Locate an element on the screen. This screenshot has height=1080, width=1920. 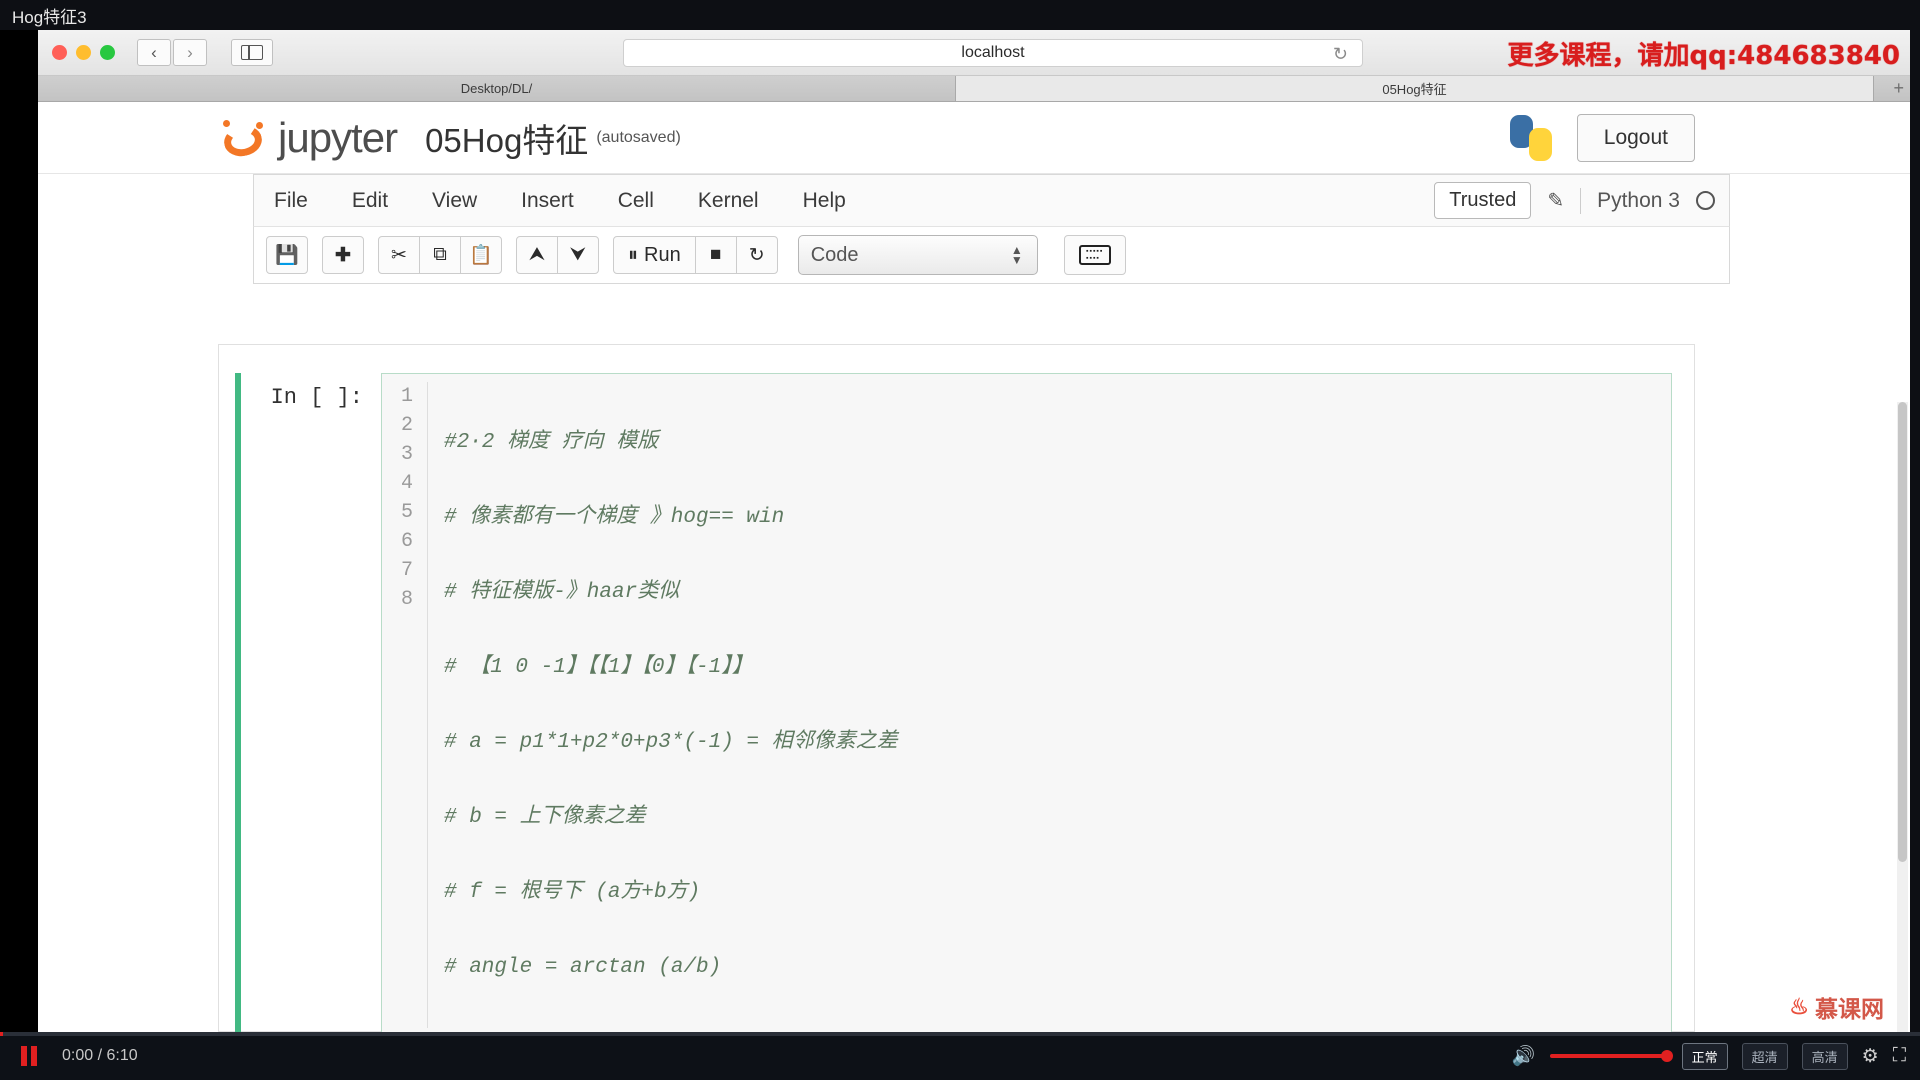
gear-icon: ⚙ is located at coordinates (1870, 1056).